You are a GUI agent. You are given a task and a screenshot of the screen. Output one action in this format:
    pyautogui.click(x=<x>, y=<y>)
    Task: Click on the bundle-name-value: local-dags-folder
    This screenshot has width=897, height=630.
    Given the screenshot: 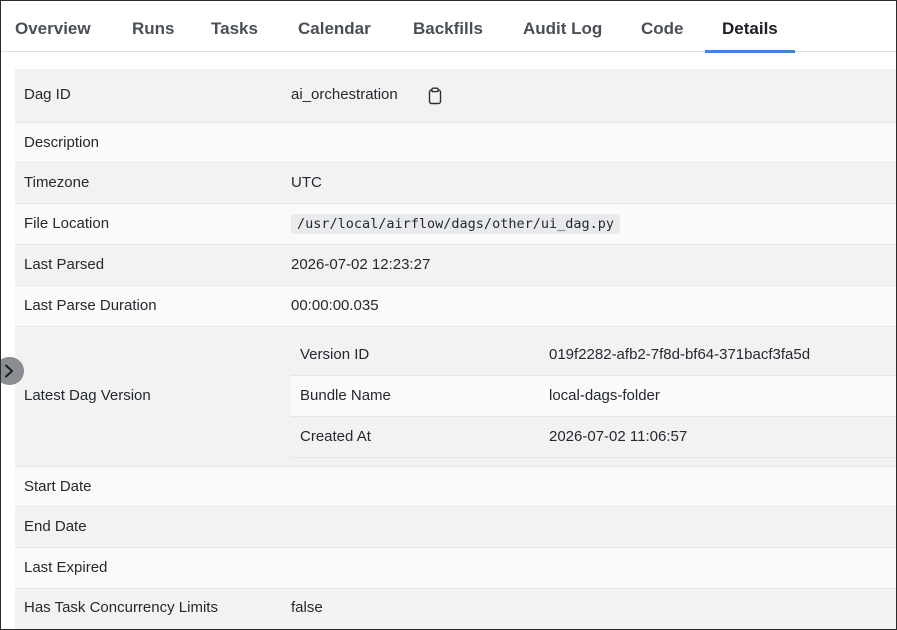 What is the action you would take?
    pyautogui.click(x=604, y=395)
    